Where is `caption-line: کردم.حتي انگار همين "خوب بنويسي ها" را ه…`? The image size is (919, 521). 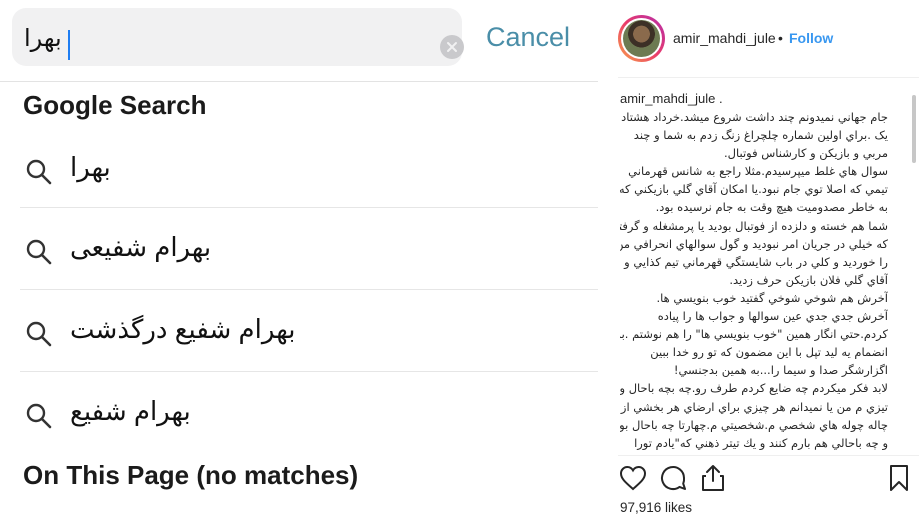 caption-line: کردم.حتي انگار همين "خوب بنويسي ها" را ه… is located at coordinates (754, 334).